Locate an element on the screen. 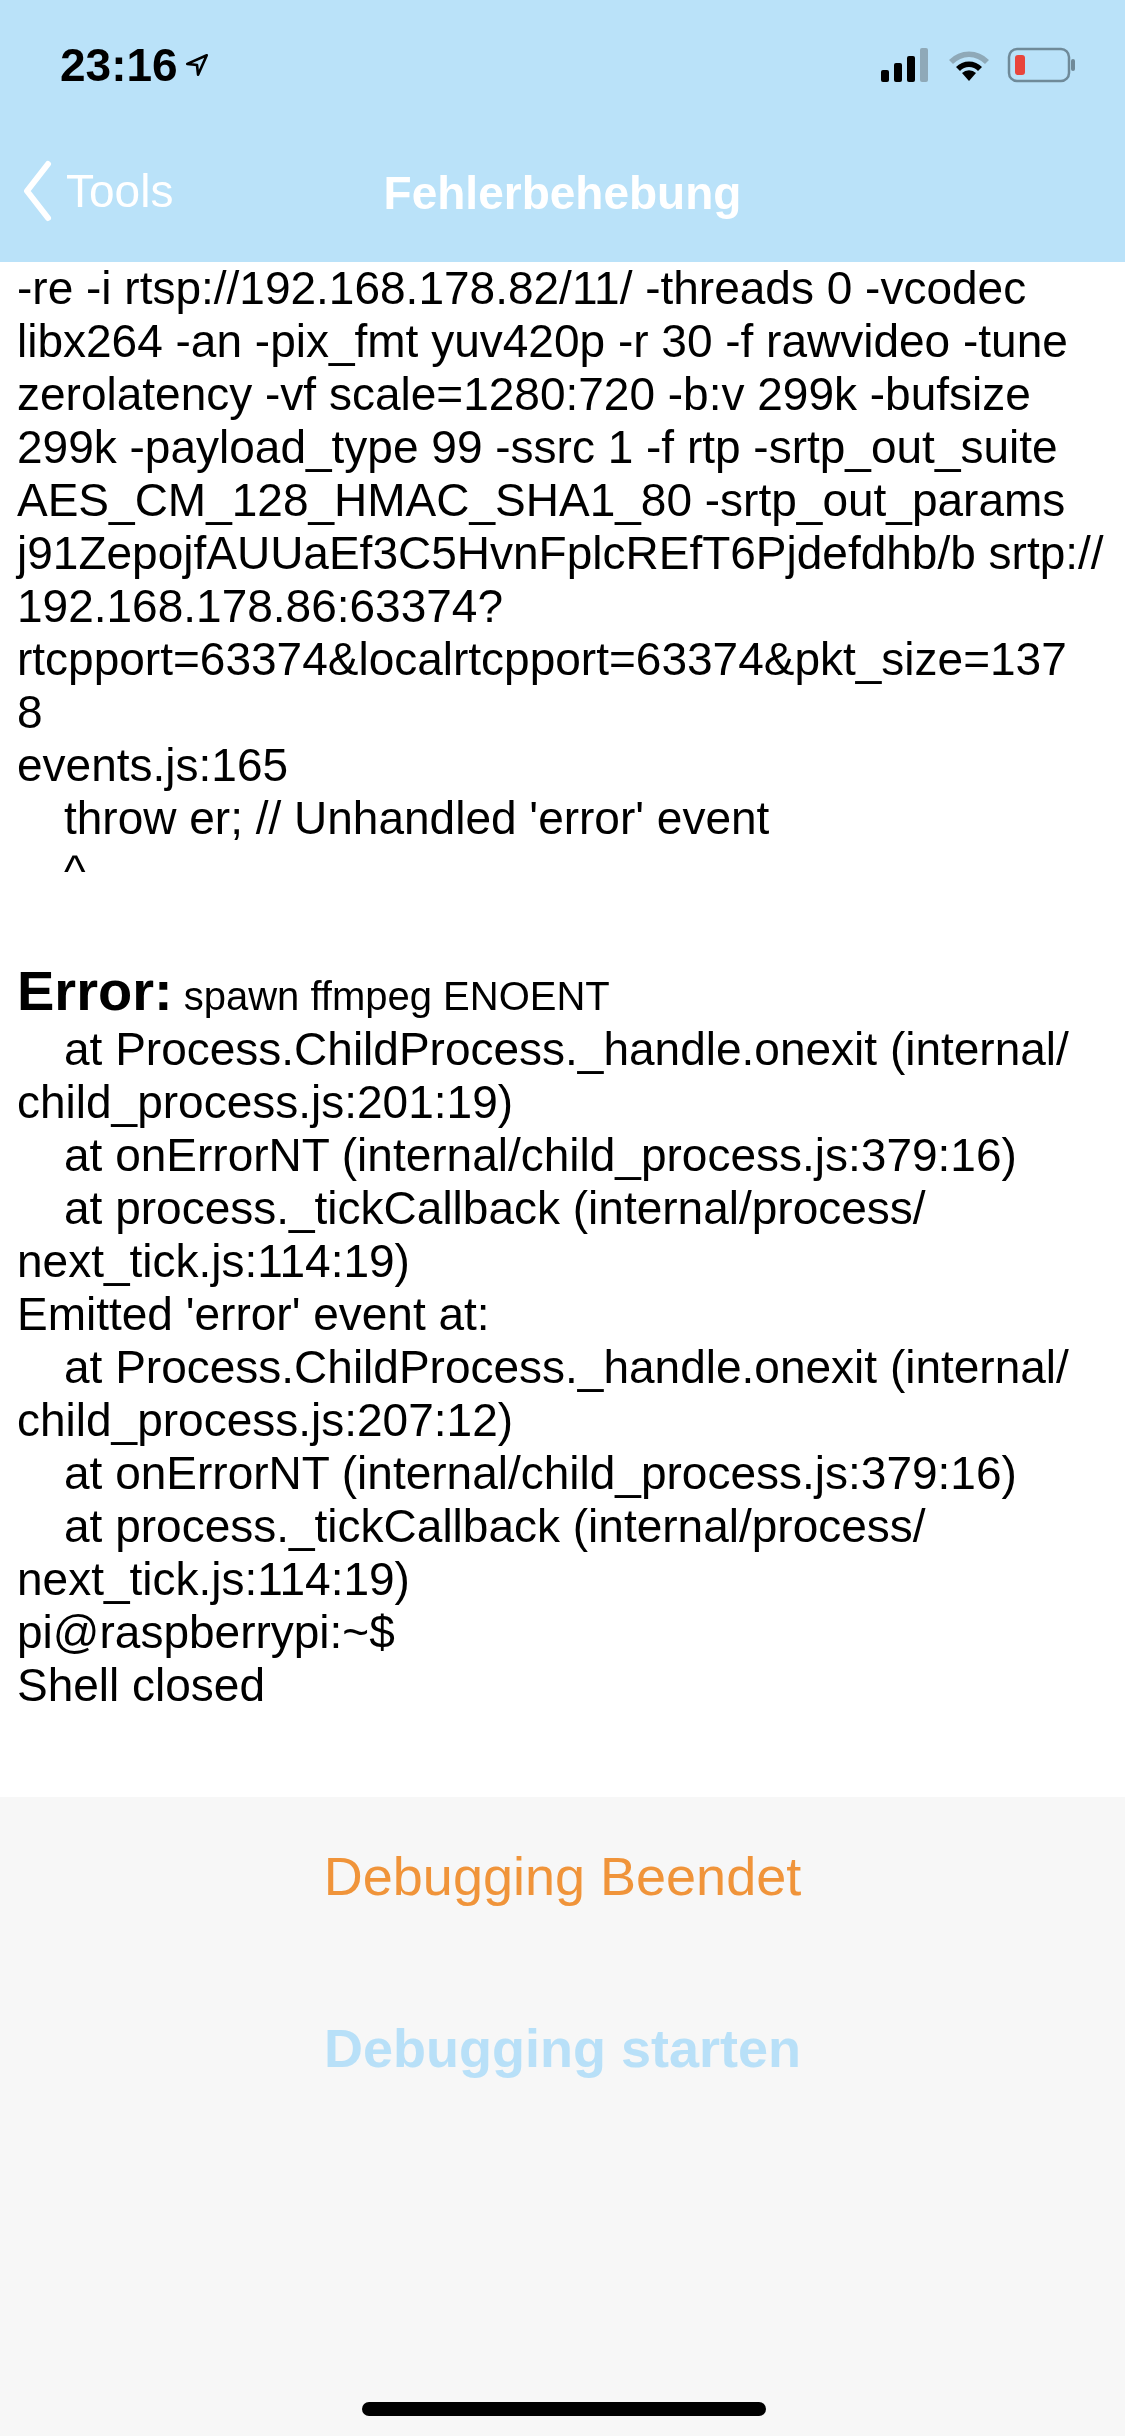 Image resolution: width=1125 pixels, height=2436 pixels. log-line: Shell closed is located at coordinates (142, 1685).